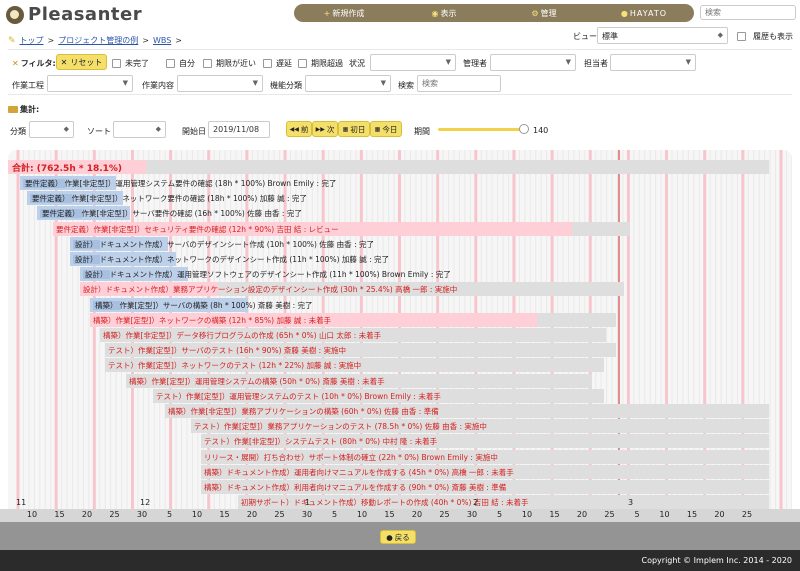 This screenshot has width=800, height=571. I want to click on task-label: 構築） 作業[定型]）サーバの構築 (8h * 100%) 斎藤 美樹 : 完了, so click(203, 305).